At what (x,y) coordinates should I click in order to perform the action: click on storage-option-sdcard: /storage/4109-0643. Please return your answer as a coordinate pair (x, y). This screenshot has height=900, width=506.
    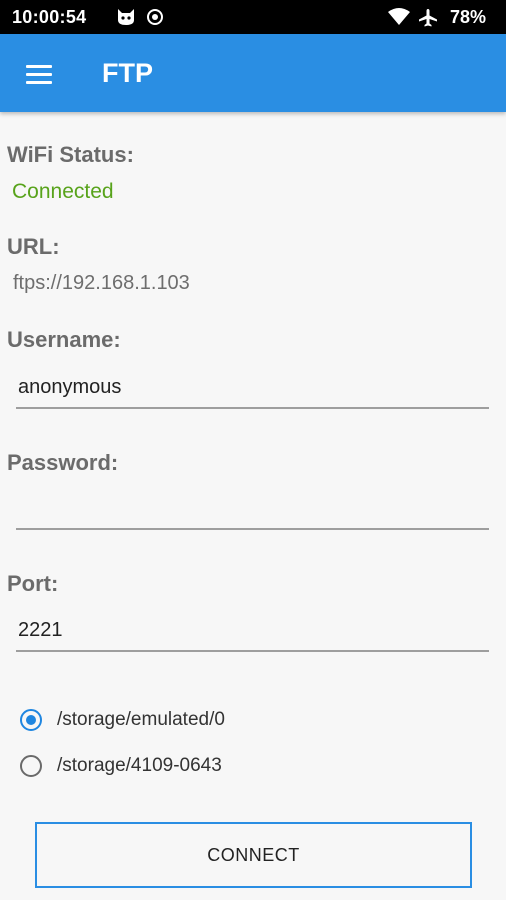
    Looking at the image, I should click on (121, 766).